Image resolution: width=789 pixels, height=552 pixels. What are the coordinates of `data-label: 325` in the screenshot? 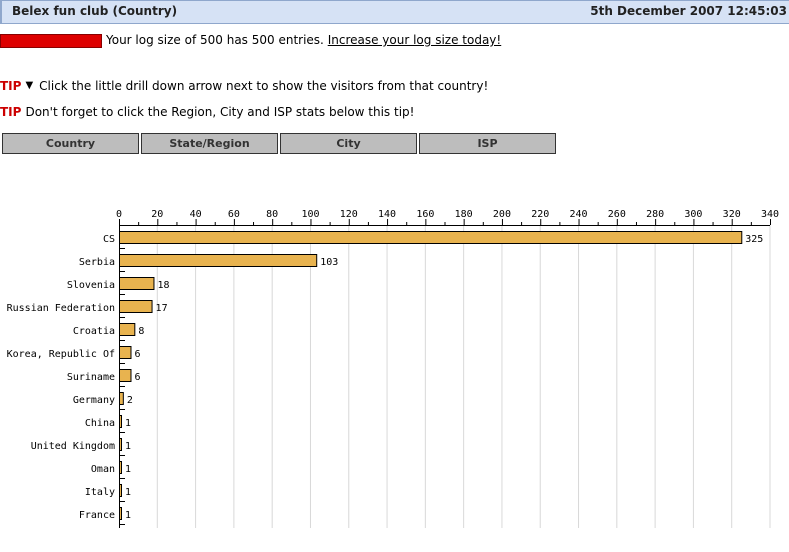 It's located at (754, 239).